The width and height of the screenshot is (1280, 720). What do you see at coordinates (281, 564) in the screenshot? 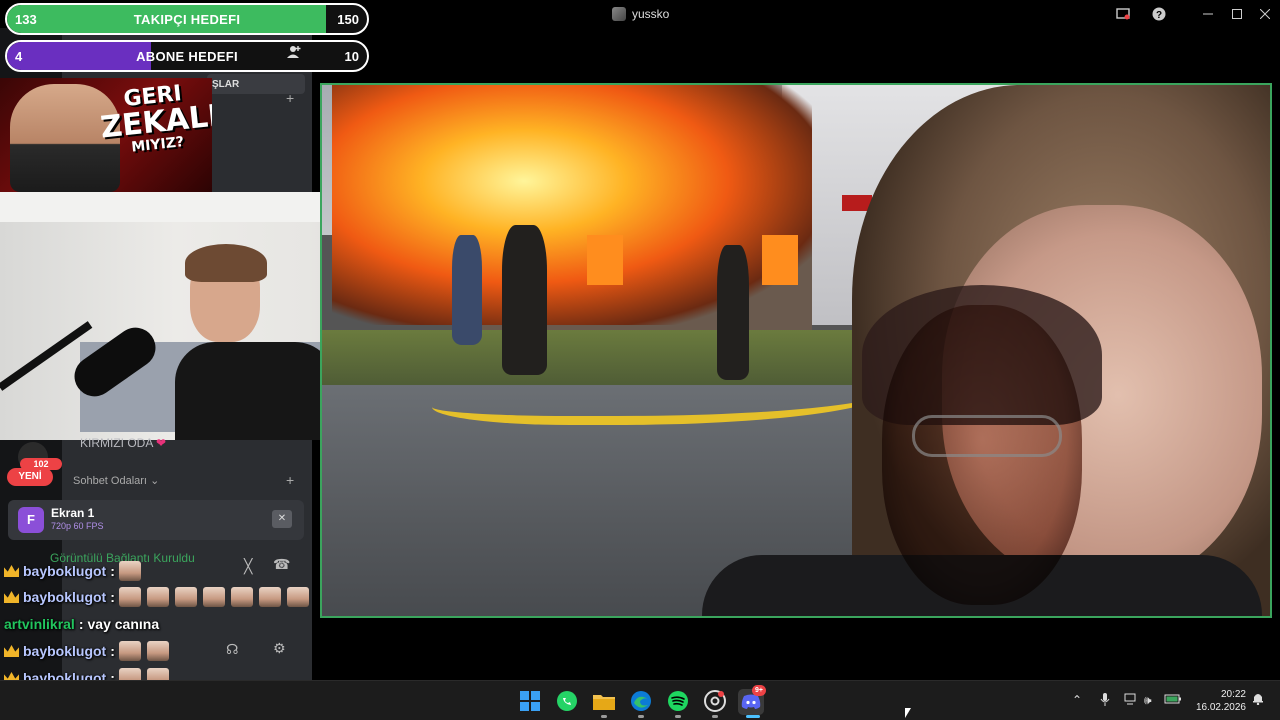
I see `hangup-icon: ☎` at bounding box center [281, 564].